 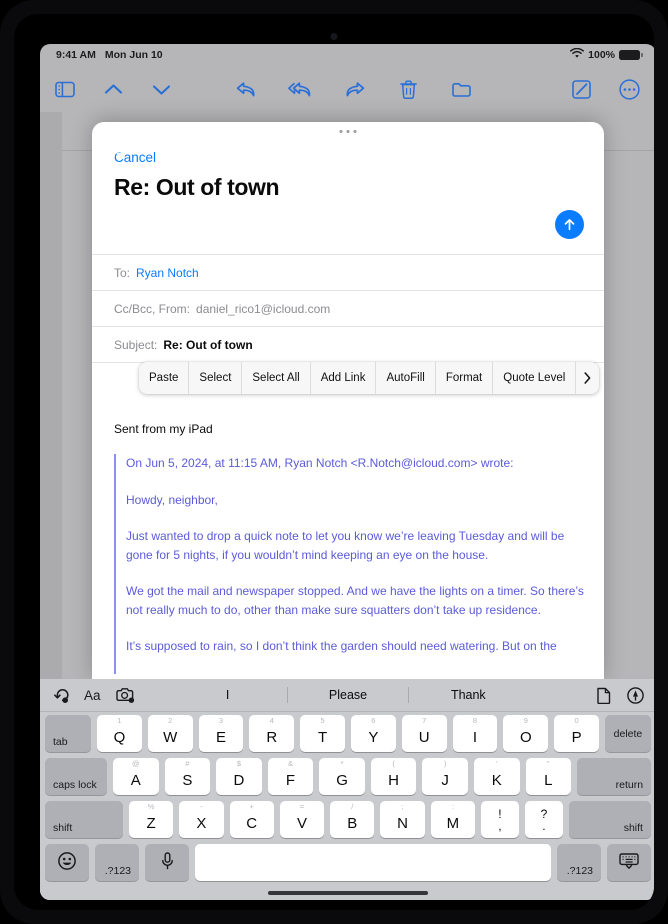 What do you see at coordinates (576, 733) in the screenshot?
I see `key-p: 0P` at bounding box center [576, 733].